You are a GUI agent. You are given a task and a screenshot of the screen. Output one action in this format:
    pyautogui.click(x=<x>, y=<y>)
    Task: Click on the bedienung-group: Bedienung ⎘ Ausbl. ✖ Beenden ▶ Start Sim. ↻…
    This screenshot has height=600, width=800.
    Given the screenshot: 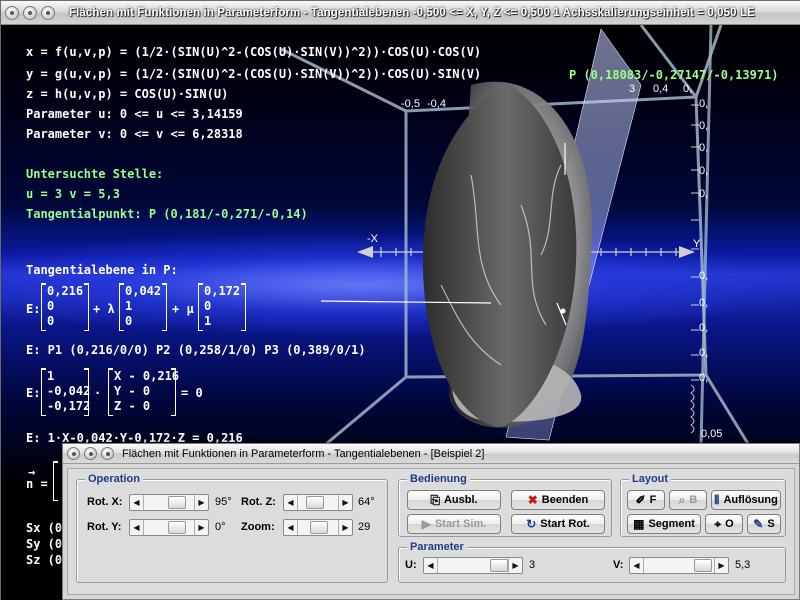 What is the action you would take?
    pyautogui.click(x=505, y=505)
    